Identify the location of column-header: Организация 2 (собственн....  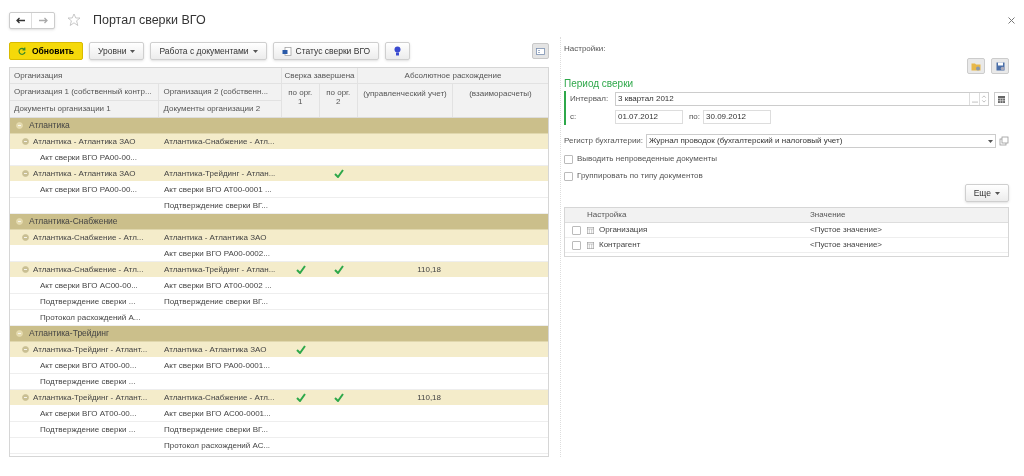
(216, 92).